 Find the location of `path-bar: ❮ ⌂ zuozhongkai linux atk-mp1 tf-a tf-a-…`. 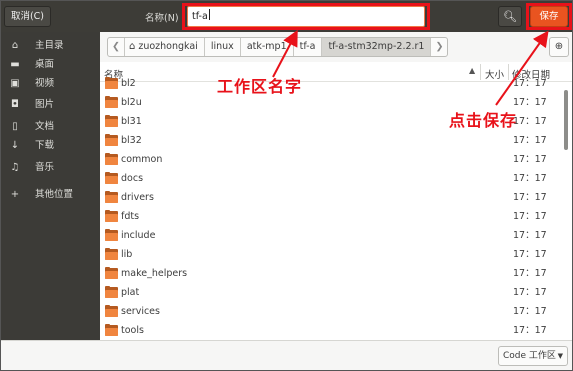

path-bar: ❮ ⌂ zuozhongkai linux atk-mp1 tf-a tf-a-… is located at coordinates (336, 46).